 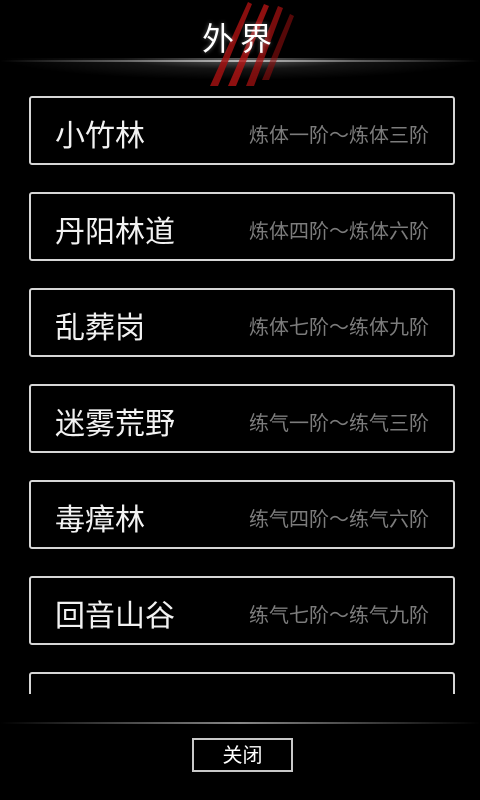 What do you see at coordinates (339, 231) in the screenshot?
I see `area-level-range: 炼体四阶～炼体六阶` at bounding box center [339, 231].